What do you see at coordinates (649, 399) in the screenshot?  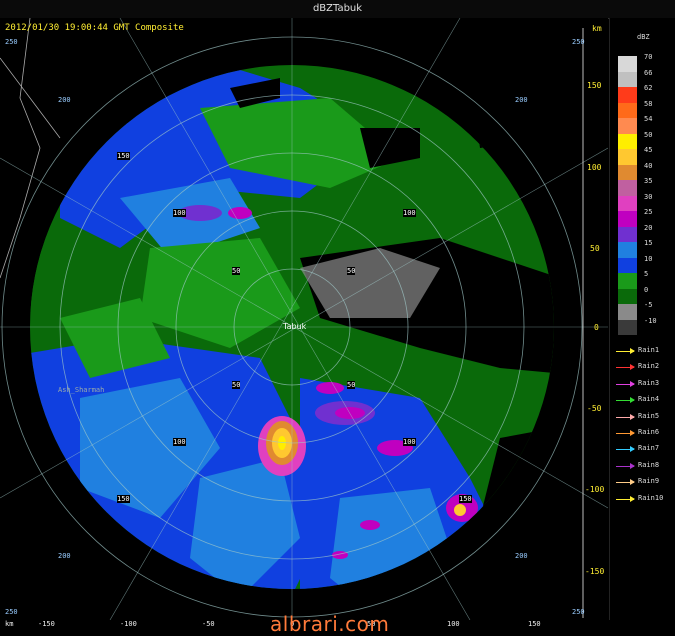 I see `rain-series-label: Rain4` at bounding box center [649, 399].